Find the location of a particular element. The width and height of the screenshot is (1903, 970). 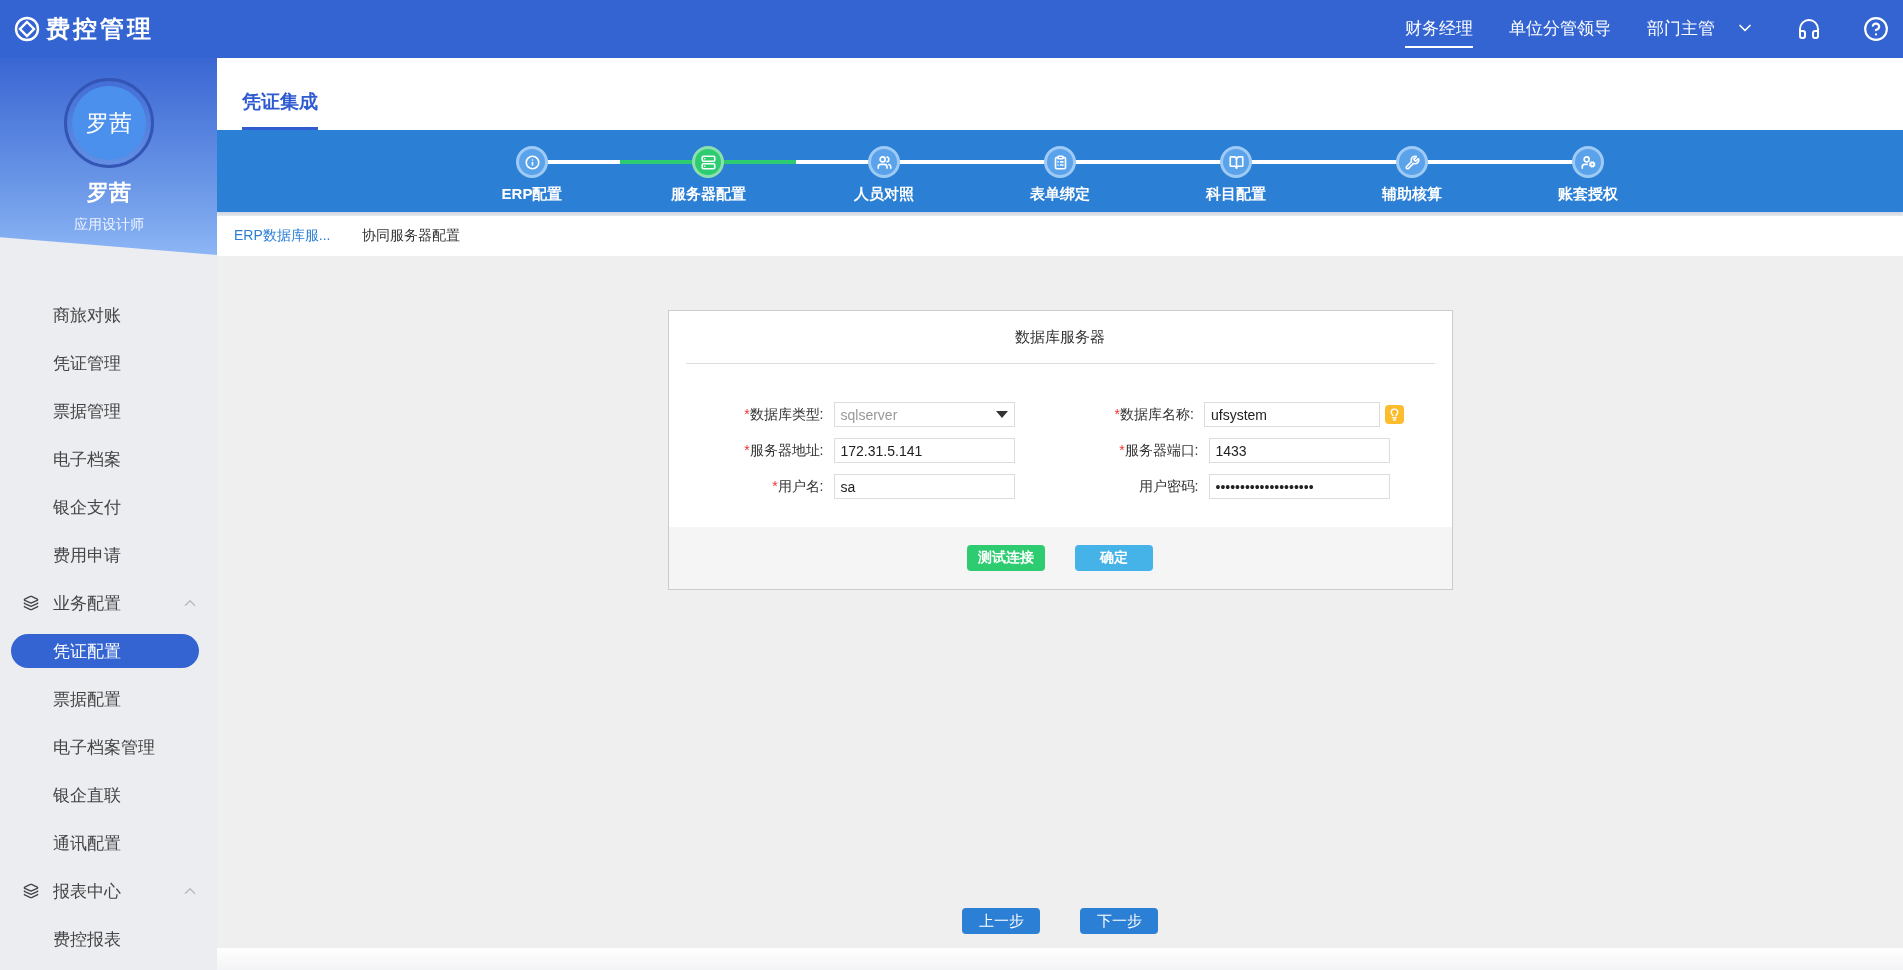

wrench-icon is located at coordinates (1412, 162).